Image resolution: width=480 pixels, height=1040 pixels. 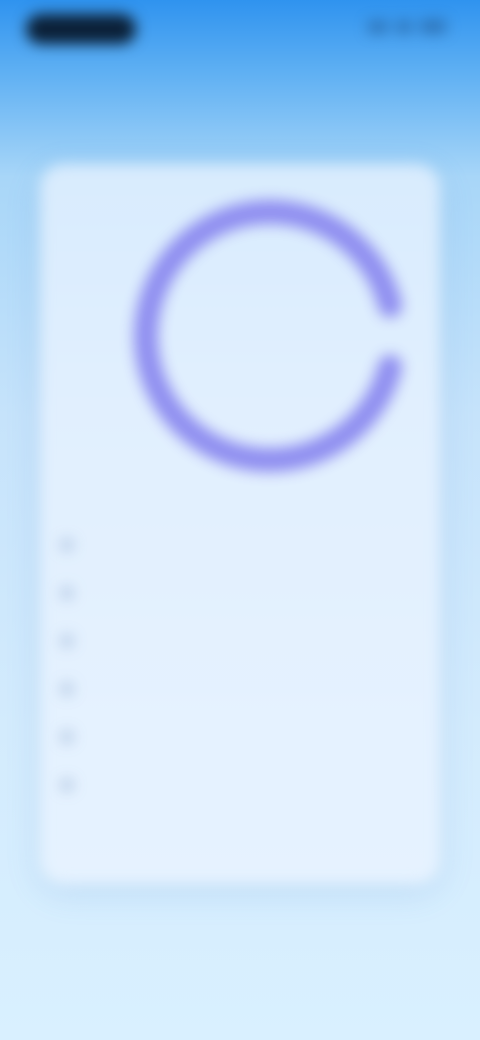 What do you see at coordinates (81, 29) in the screenshot?
I see `status-time` at bounding box center [81, 29].